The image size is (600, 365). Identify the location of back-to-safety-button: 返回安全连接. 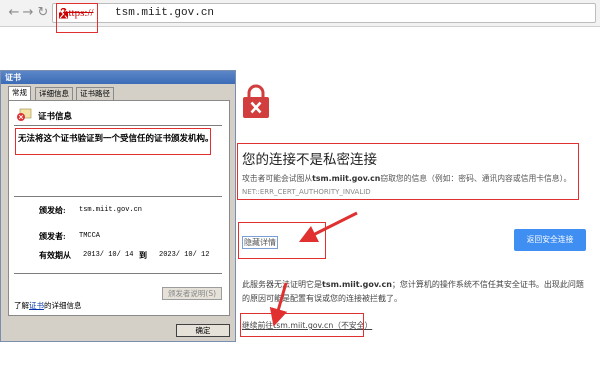
(550, 240).